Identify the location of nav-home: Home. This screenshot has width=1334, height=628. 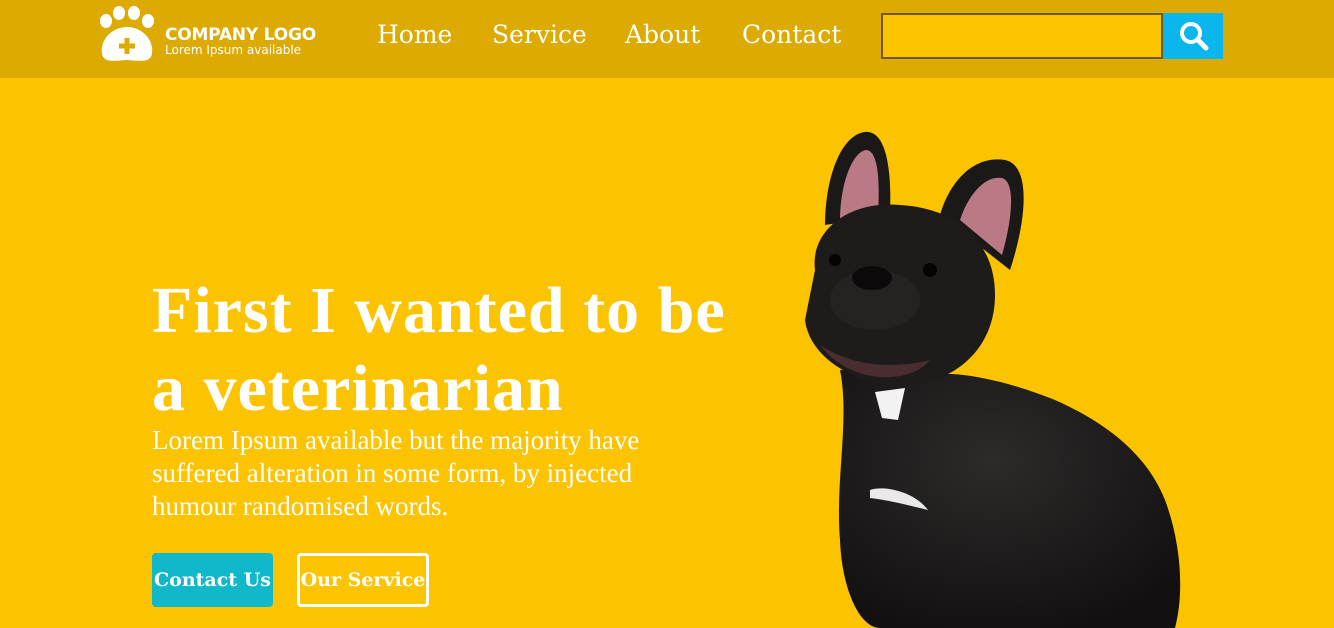
(414, 34).